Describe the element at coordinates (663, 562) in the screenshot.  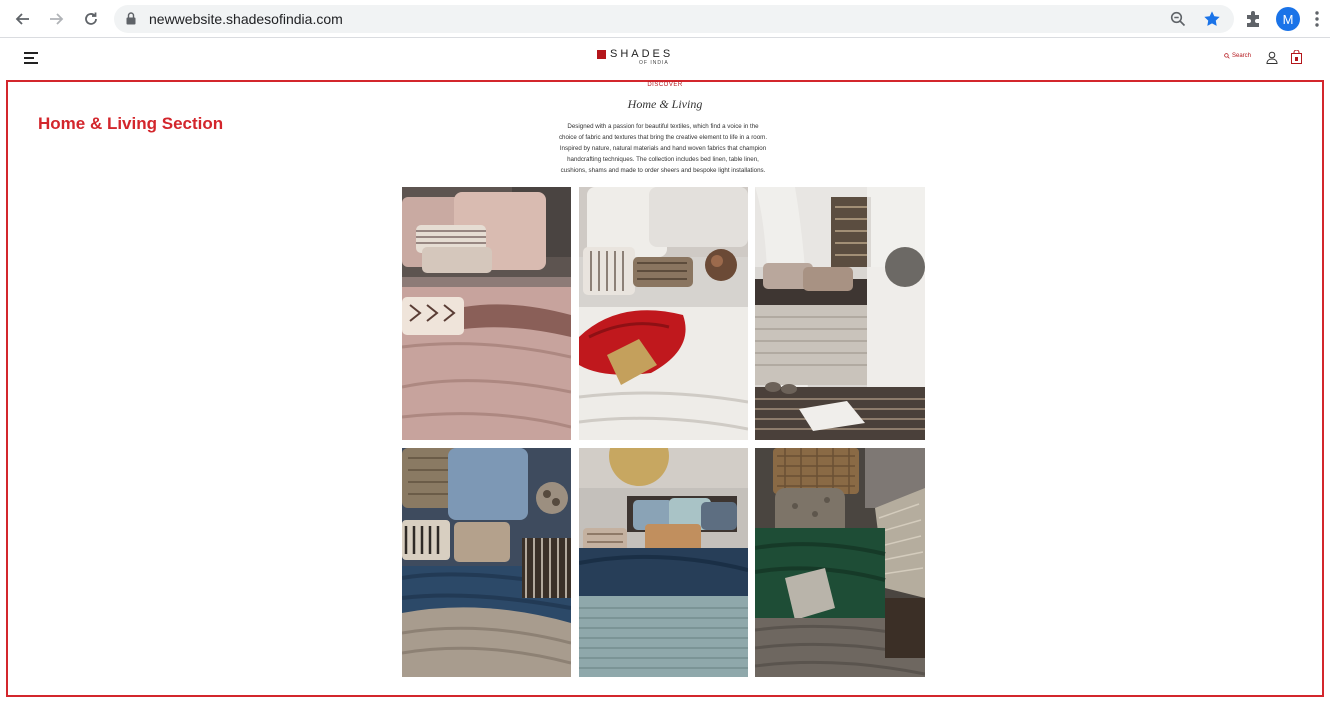
I see `gallery-tile-seafoam-bedding` at that location.